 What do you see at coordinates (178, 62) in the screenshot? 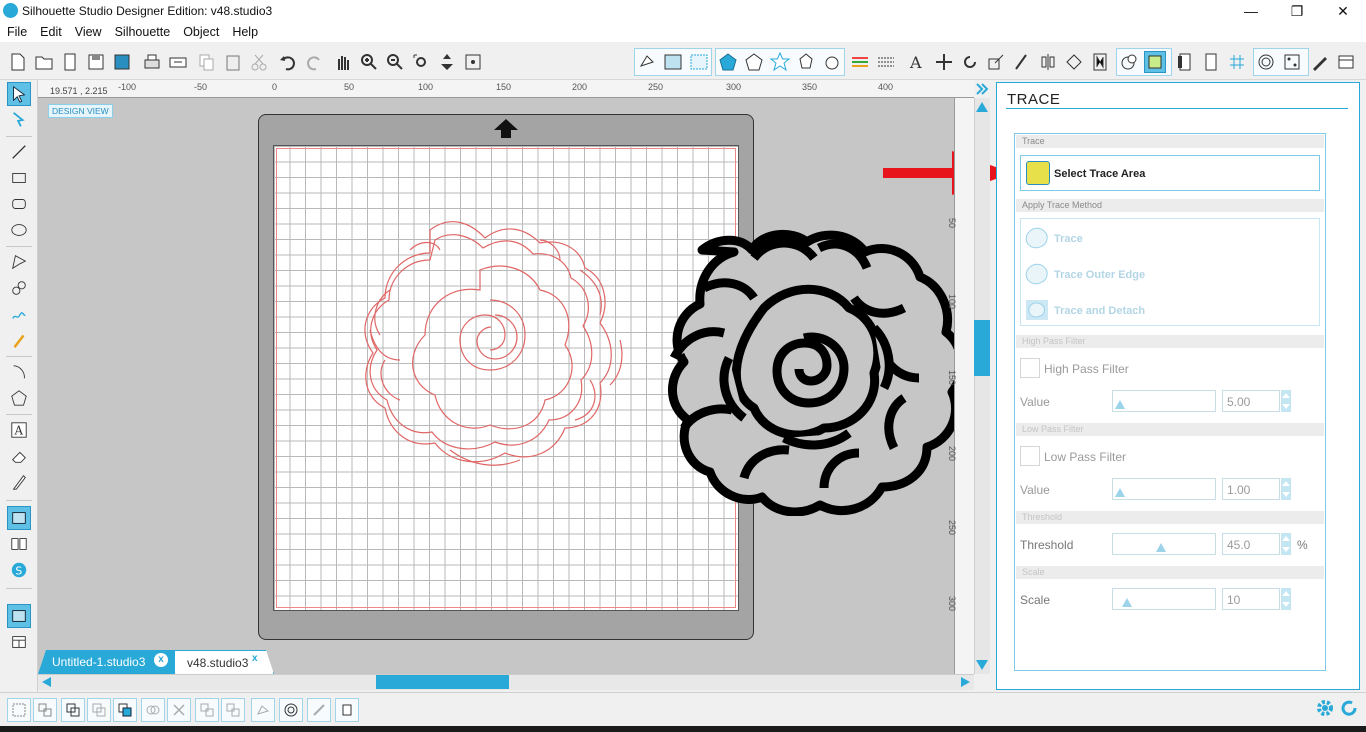
I see `send-to-silhouette-icon` at bounding box center [178, 62].